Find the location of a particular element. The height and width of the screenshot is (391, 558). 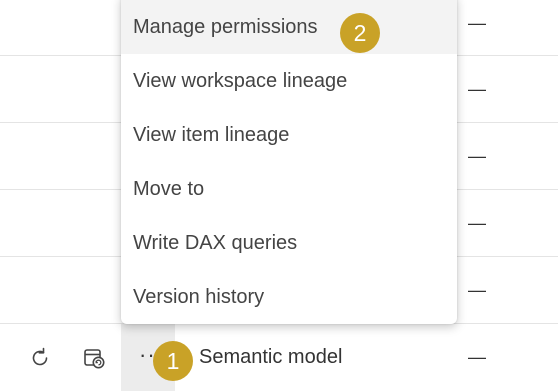

step-2-callout-badge: 2 is located at coordinates (360, 33).